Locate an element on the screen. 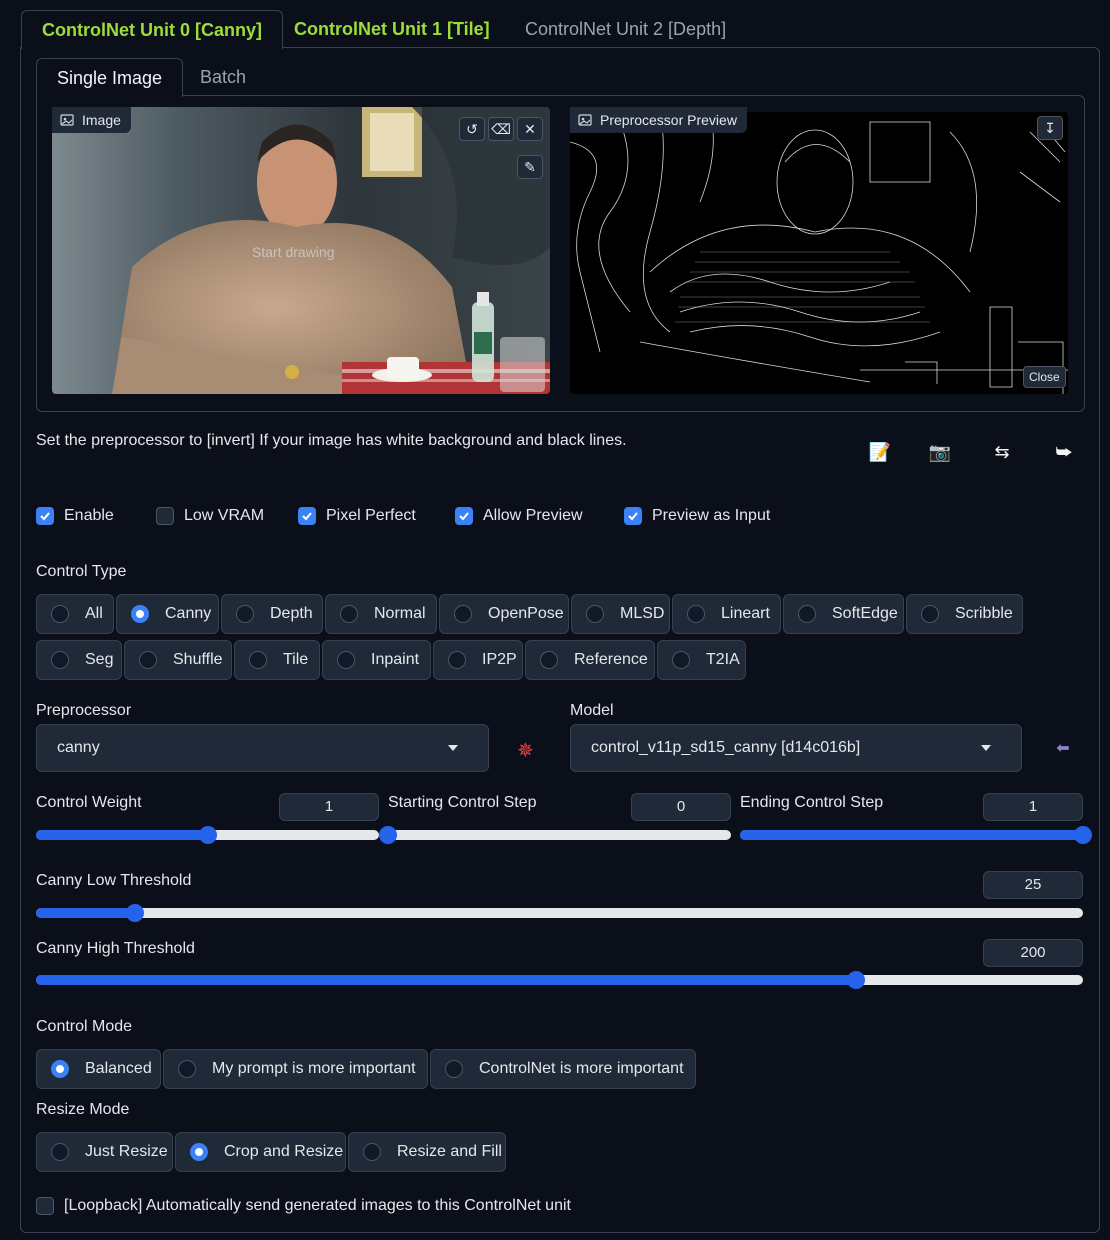 This screenshot has height=1240, width=1110. radio-label: MLSD is located at coordinates (642, 613).